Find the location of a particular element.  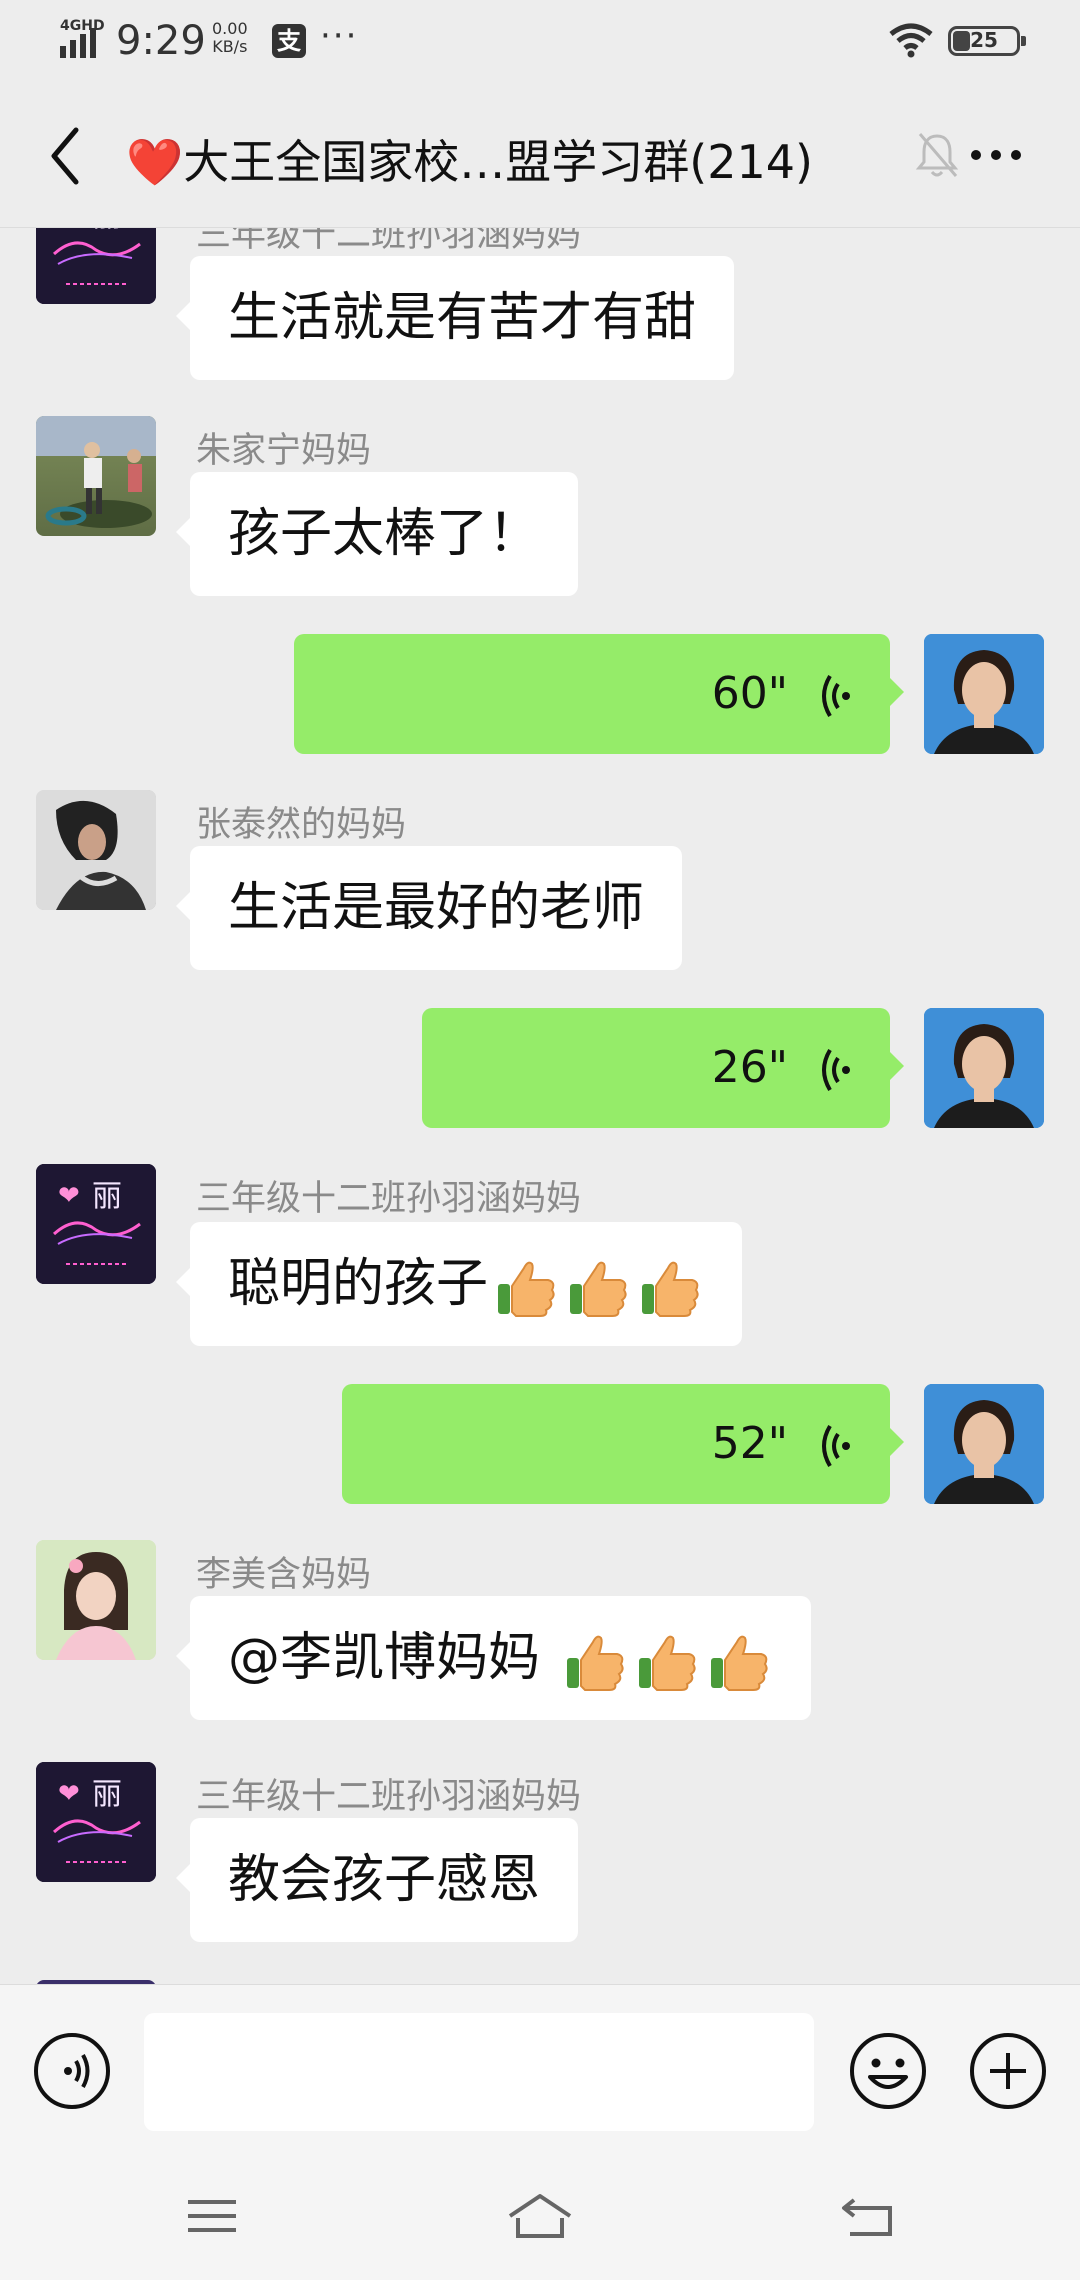

back-arrow-icon is located at coordinates (66, 156).